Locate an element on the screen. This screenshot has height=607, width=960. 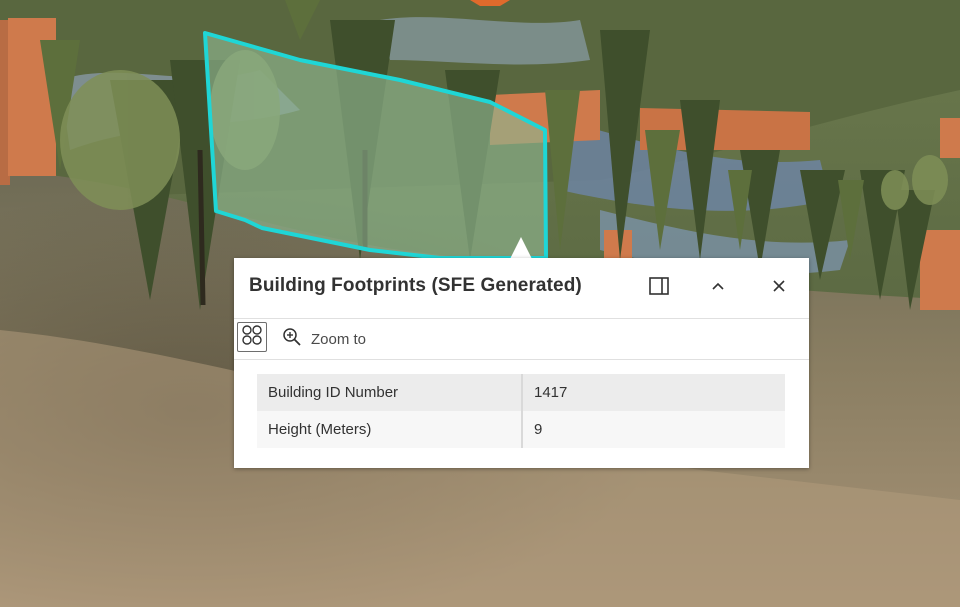
action-menu-button is located at coordinates (252, 337).